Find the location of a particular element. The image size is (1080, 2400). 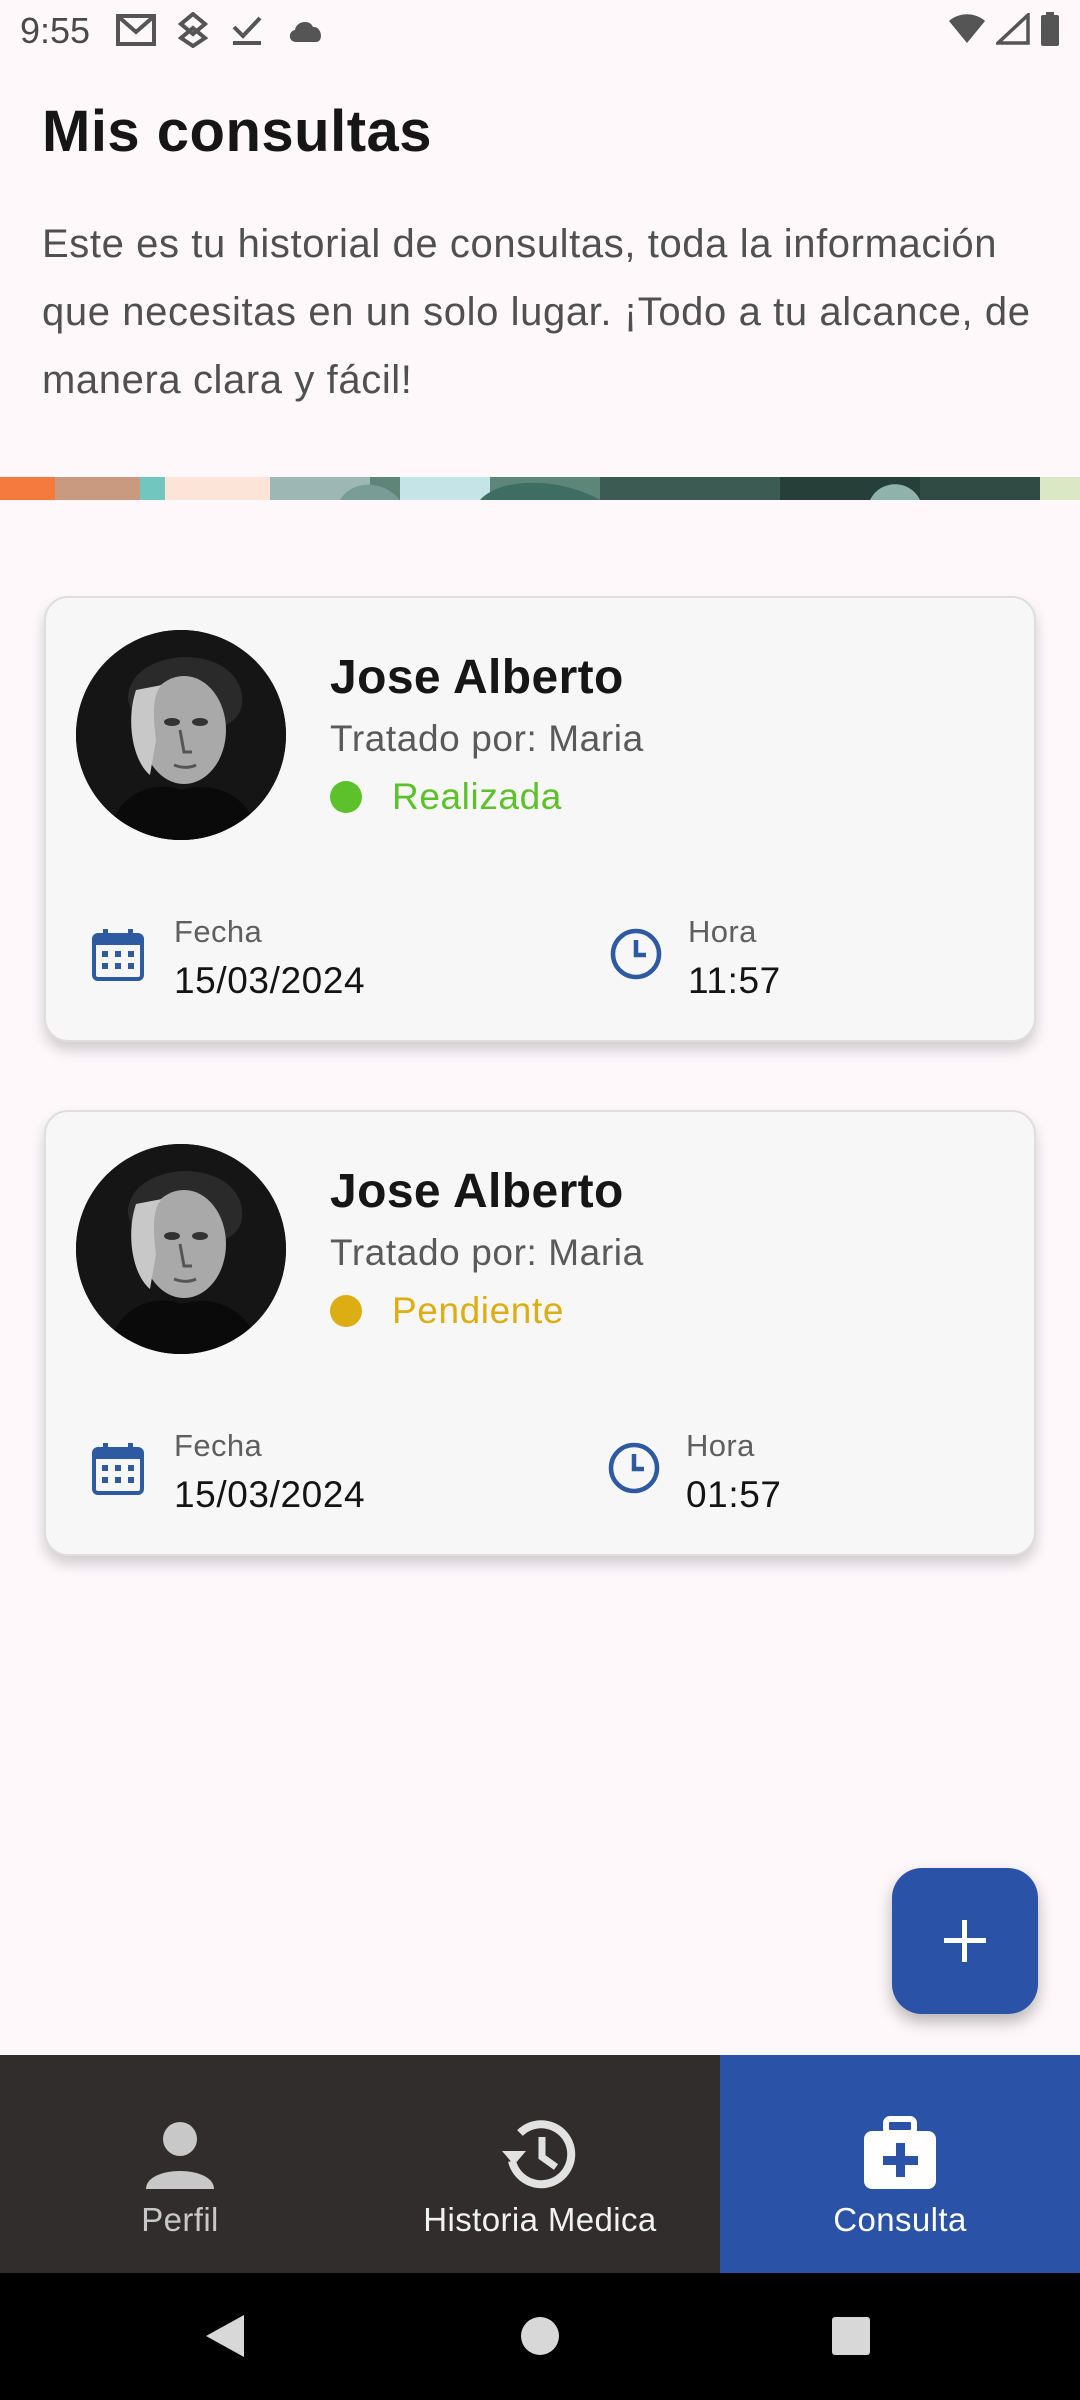

time-value: 11:57 is located at coordinates (734, 980).